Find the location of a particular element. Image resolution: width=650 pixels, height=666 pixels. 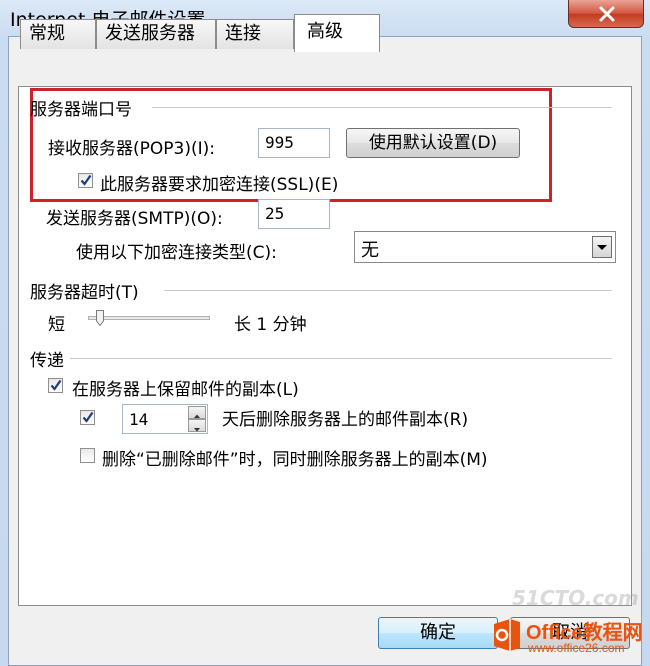

remove-deleted-label: 删除“已删除邮件”时，同时删除服务器上的副本(M) is located at coordinates (295, 460).